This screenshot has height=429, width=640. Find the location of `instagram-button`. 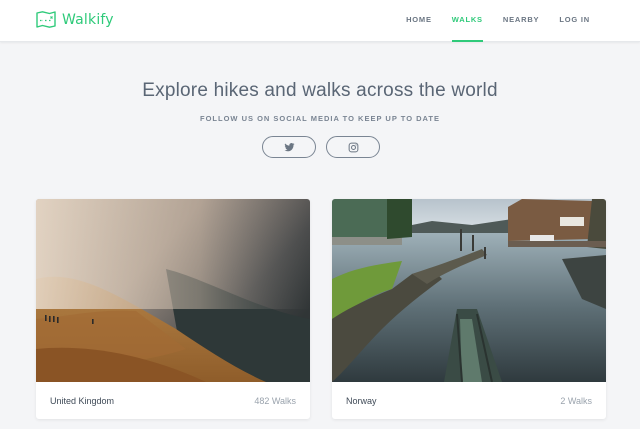

instagram-button is located at coordinates (353, 147).